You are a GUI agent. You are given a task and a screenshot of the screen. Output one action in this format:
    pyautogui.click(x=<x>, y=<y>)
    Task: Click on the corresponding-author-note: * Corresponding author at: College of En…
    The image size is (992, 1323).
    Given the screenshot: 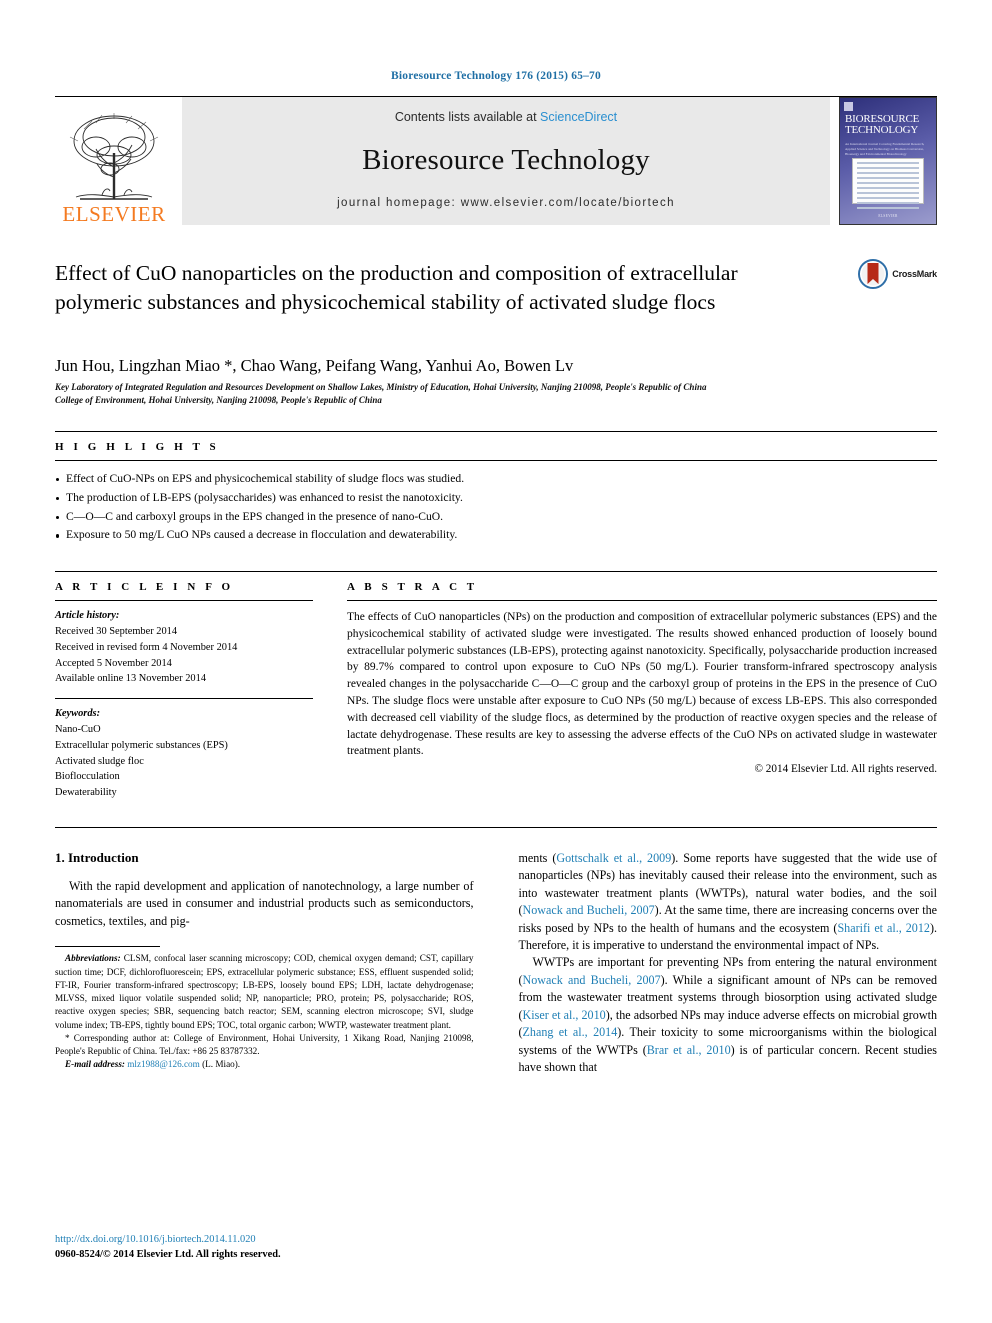 What is the action you would take?
    pyautogui.click(x=264, y=1044)
    